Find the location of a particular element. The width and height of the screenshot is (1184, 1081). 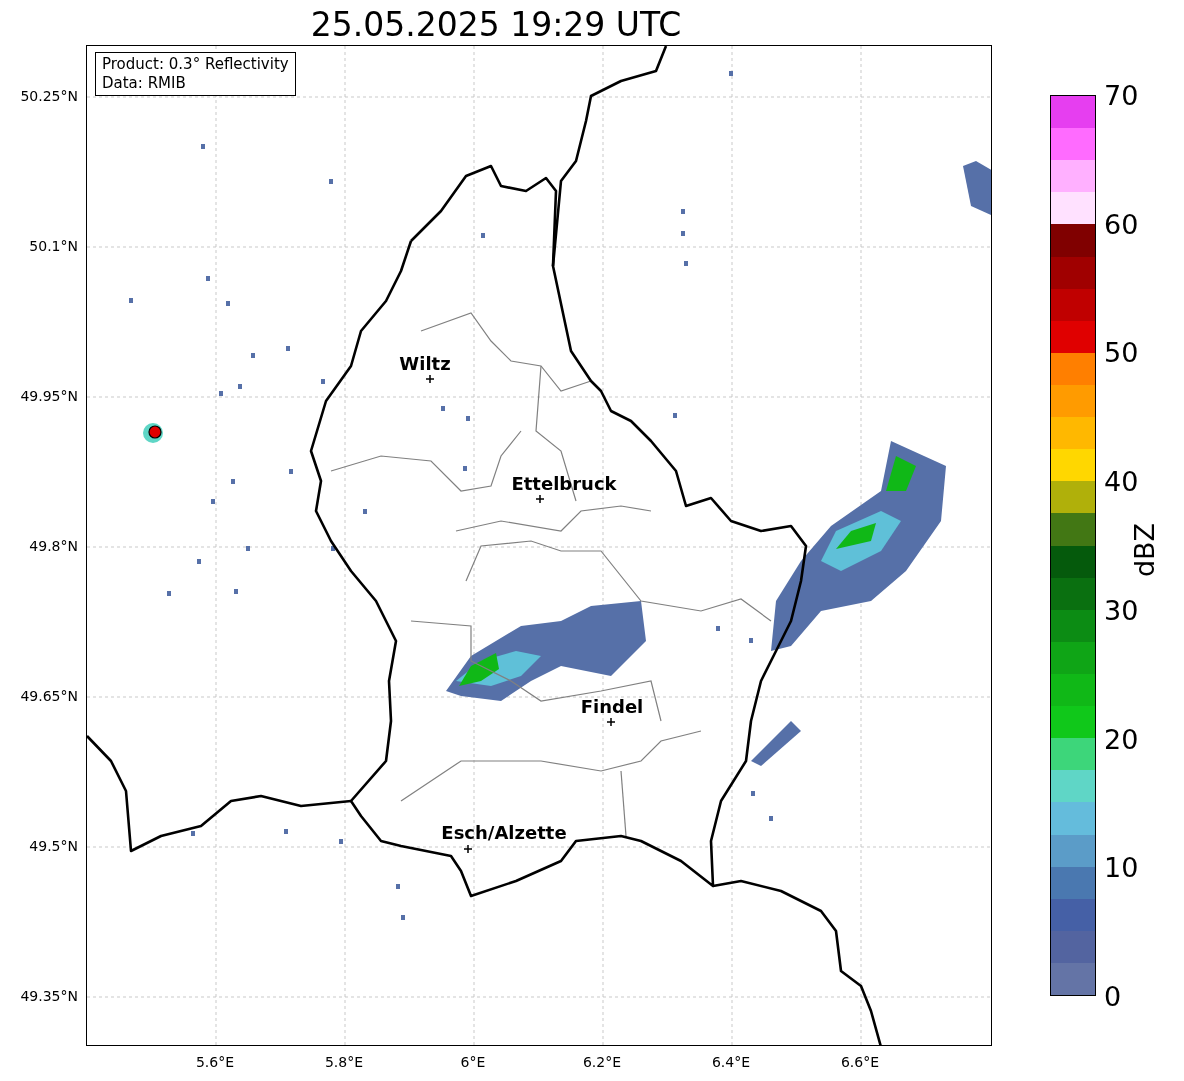

longitude-label: 6.4°E is located at coordinates (731, 1062).